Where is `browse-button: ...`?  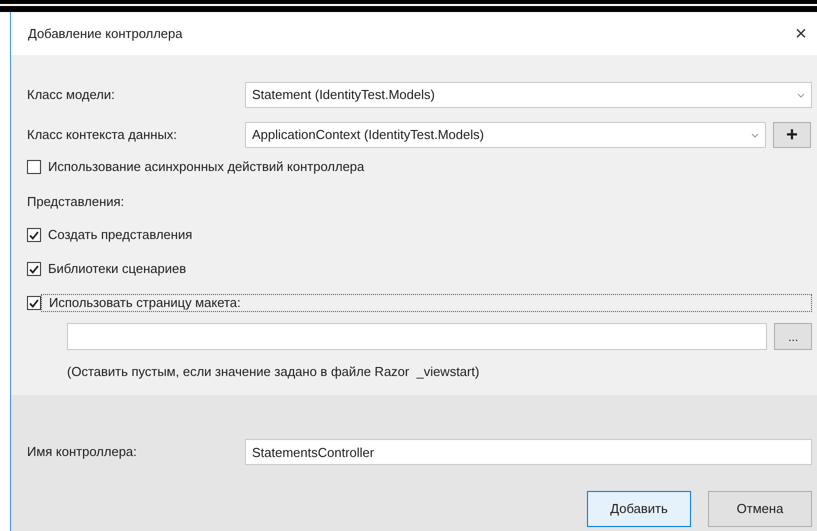
browse-button: ... is located at coordinates (793, 336).